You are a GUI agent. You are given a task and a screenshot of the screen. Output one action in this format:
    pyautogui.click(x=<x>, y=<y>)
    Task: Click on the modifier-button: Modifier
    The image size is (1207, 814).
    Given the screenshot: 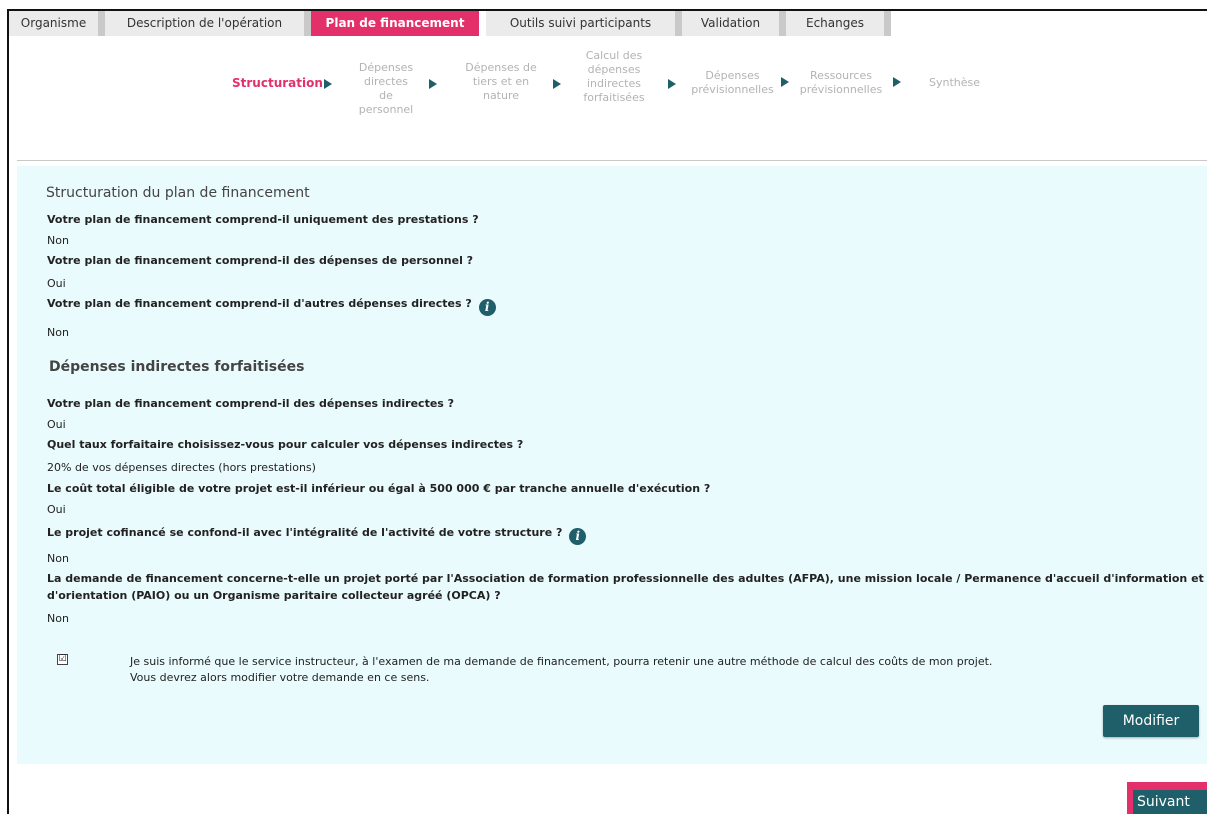 What is the action you would take?
    pyautogui.click(x=1151, y=721)
    